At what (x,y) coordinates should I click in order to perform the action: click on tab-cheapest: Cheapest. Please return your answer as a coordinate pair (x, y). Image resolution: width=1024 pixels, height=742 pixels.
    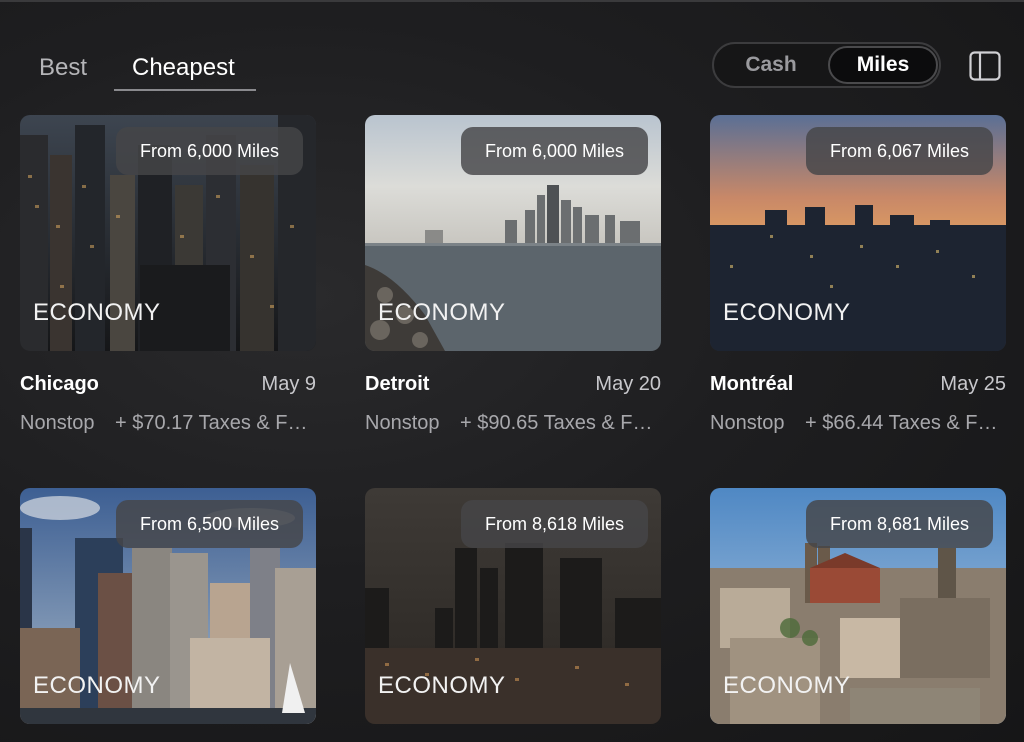
    Looking at the image, I should click on (183, 68).